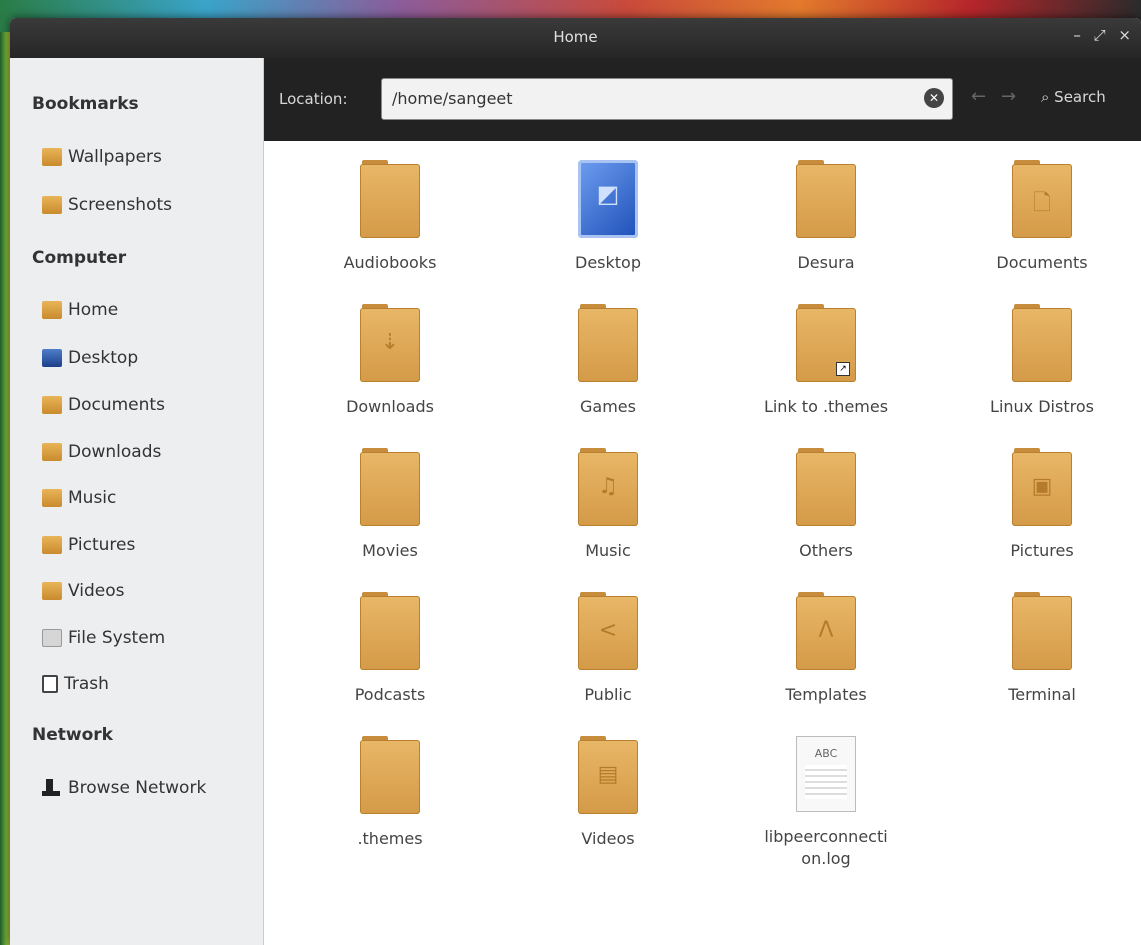 Image resolution: width=1141 pixels, height=945 pixels. What do you see at coordinates (52, 545) in the screenshot?
I see `pictures-folder-icon` at bounding box center [52, 545].